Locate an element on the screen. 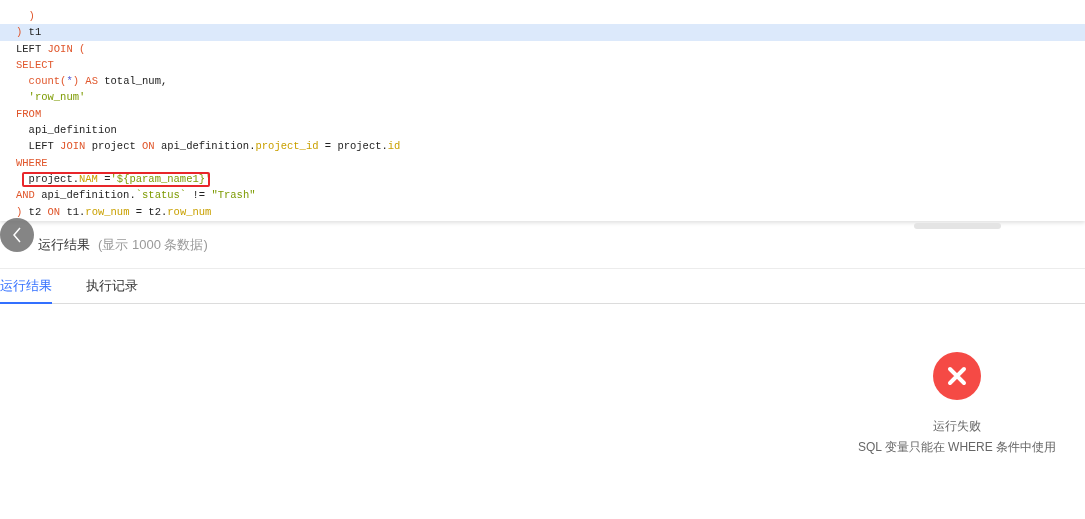 Image resolution: width=1085 pixels, height=519 pixels. code-line: 'row_num' is located at coordinates (57, 98).